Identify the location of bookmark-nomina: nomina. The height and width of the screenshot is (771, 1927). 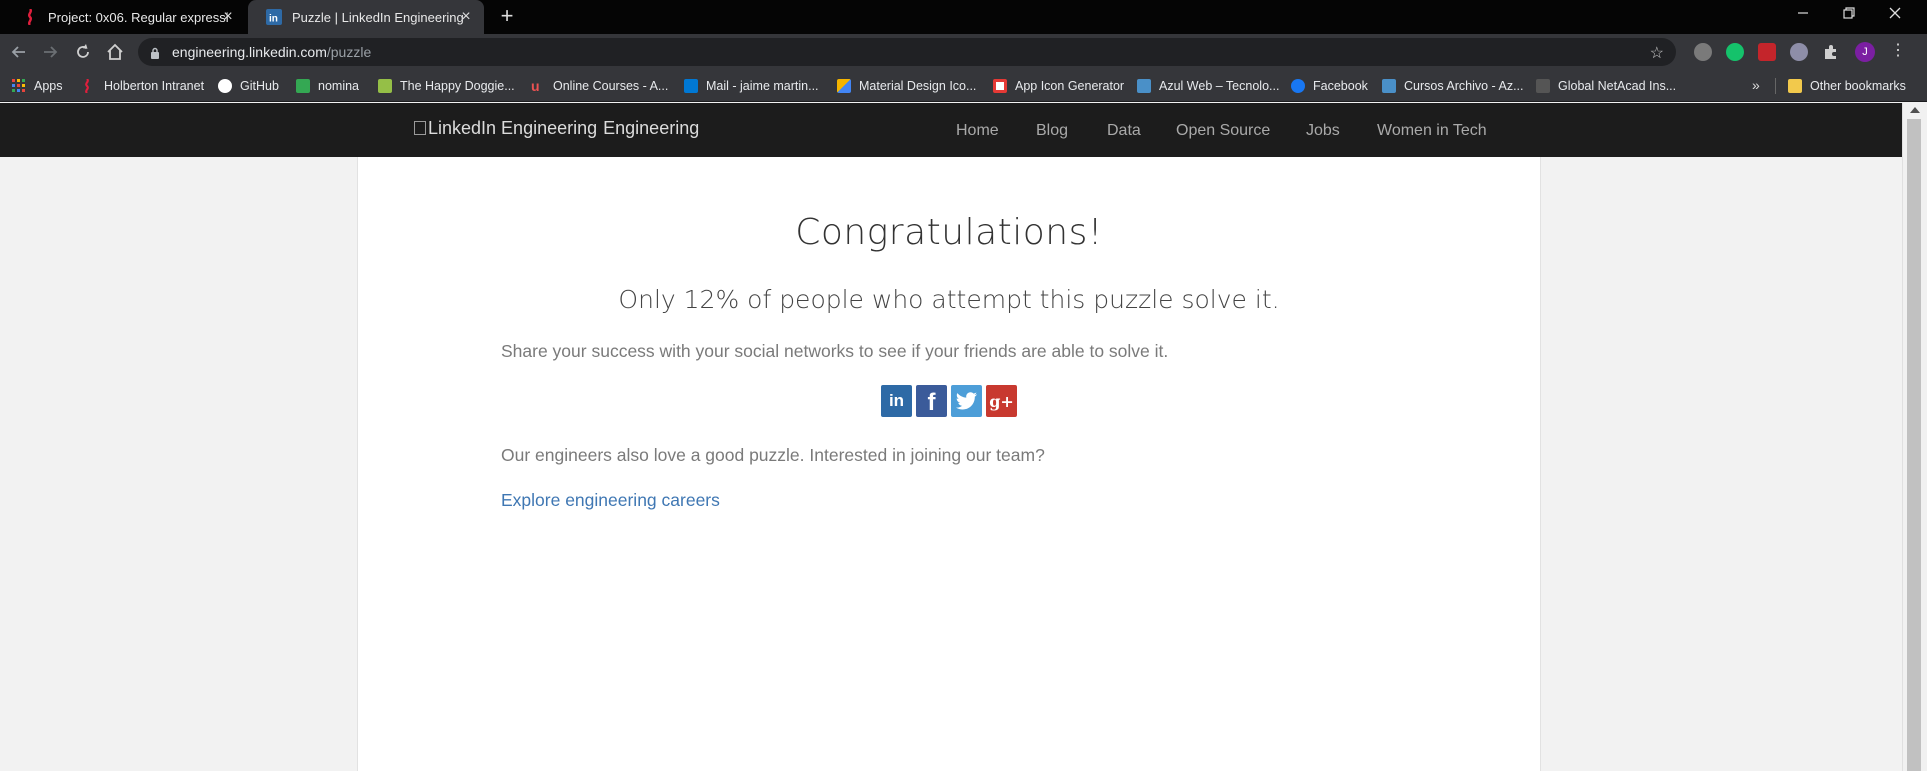
(327, 86).